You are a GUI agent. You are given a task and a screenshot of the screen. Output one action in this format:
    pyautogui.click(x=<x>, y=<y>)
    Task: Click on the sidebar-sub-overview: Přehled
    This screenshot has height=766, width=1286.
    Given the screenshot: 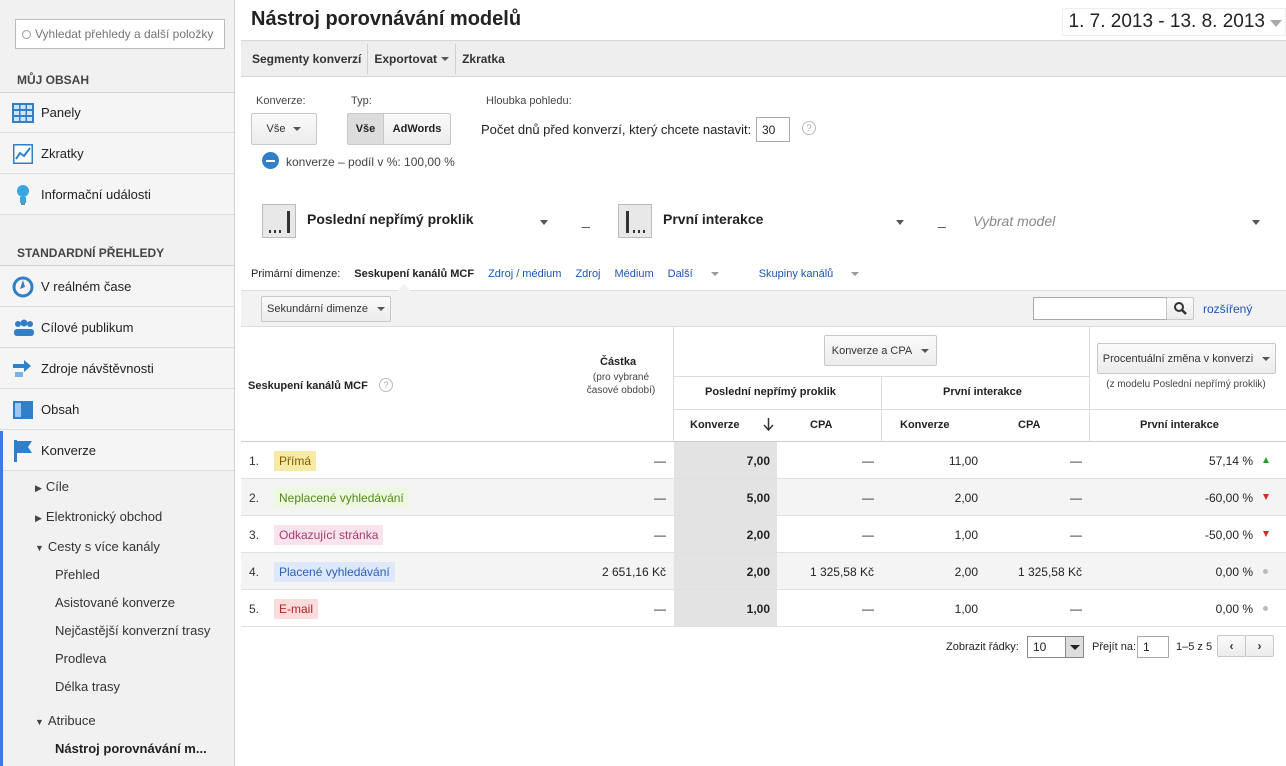 What is the action you would take?
    pyautogui.click(x=117, y=575)
    